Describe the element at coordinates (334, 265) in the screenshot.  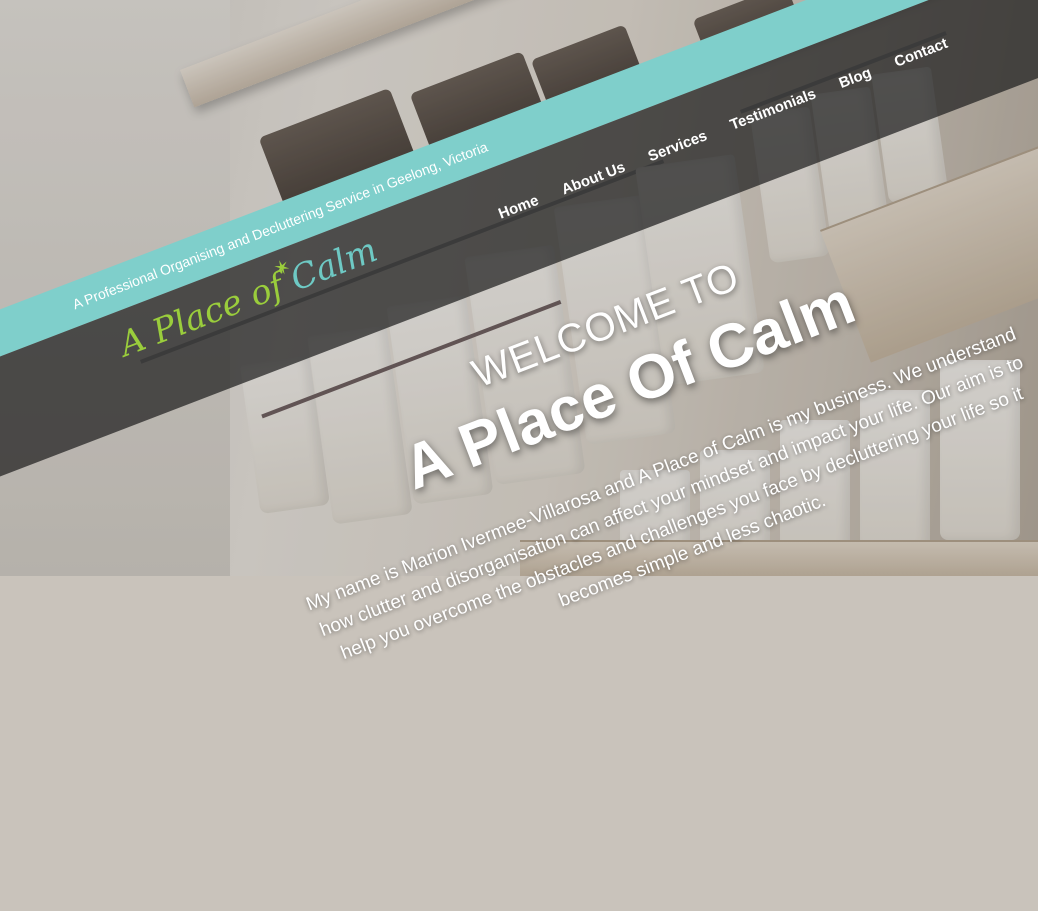
I see `logo-text-part2: Calm` at that location.